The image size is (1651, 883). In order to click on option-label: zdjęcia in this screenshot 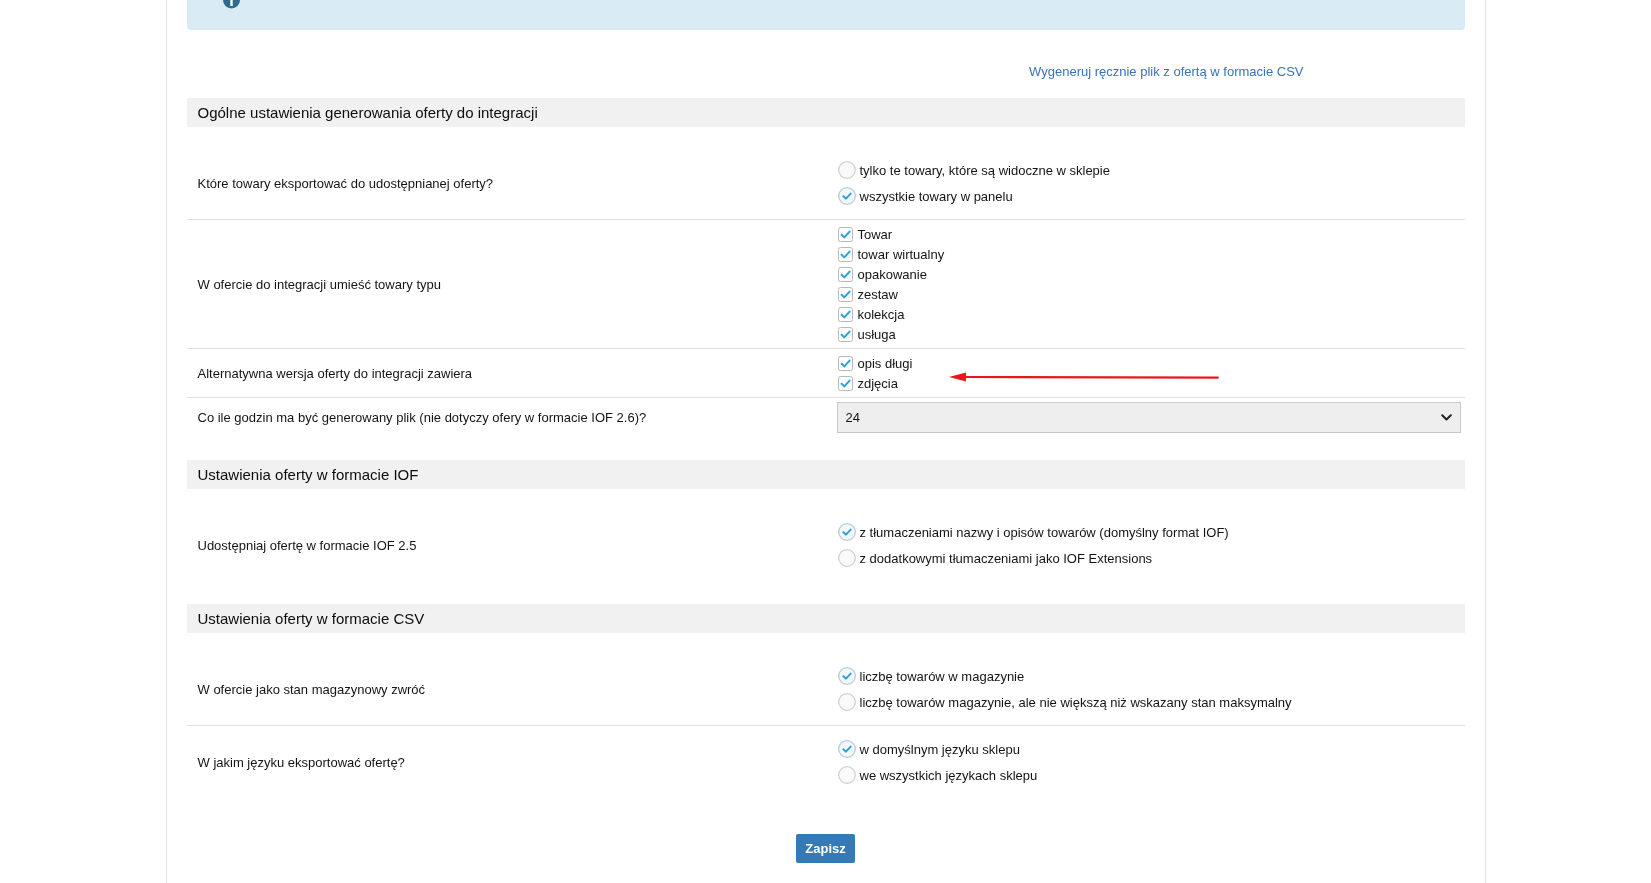, I will do `click(877, 383)`.